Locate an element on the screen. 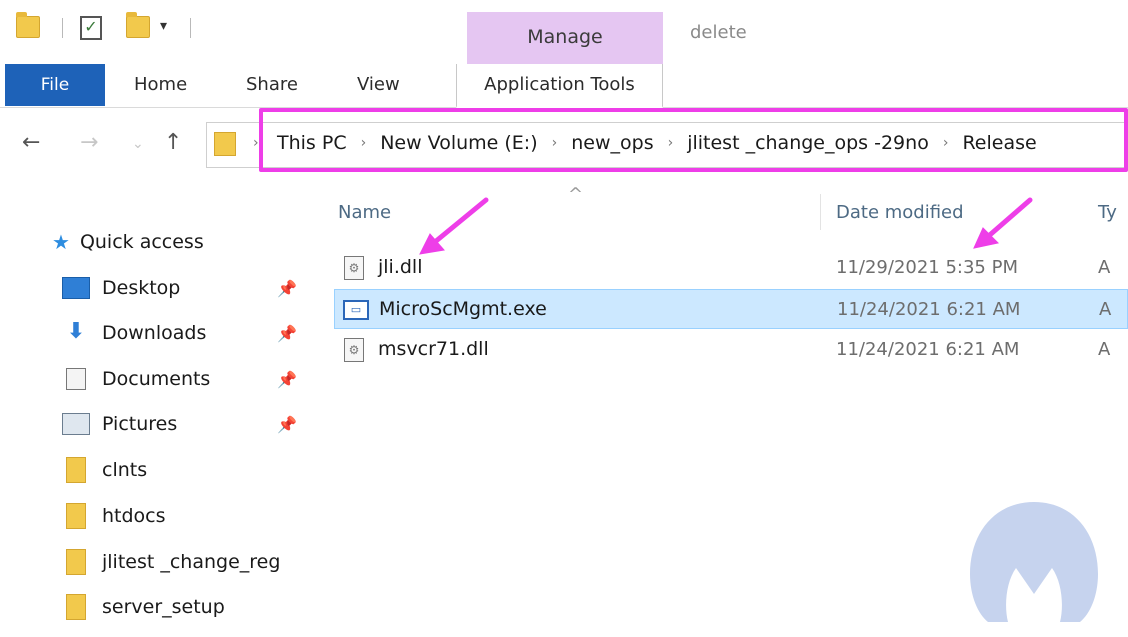 The height and width of the screenshot is (637, 1128). malwarebytes-logo-icon is located at coordinates (1034, 562).